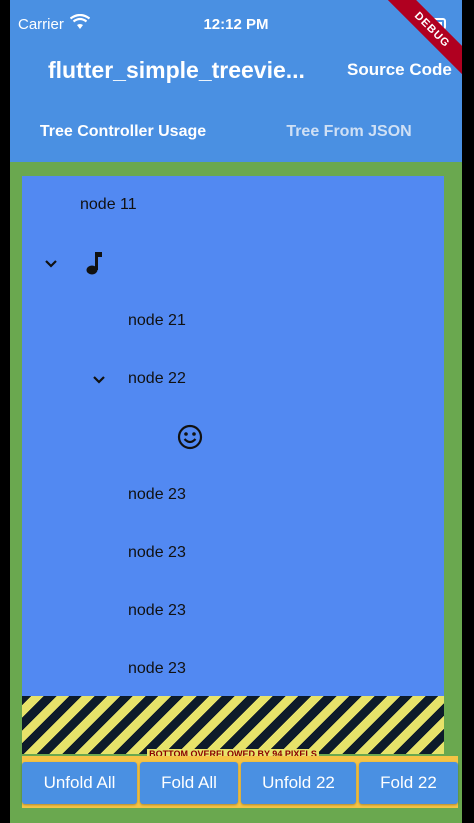 This screenshot has width=474, height=823. I want to click on smiley-icon, so click(190, 437).